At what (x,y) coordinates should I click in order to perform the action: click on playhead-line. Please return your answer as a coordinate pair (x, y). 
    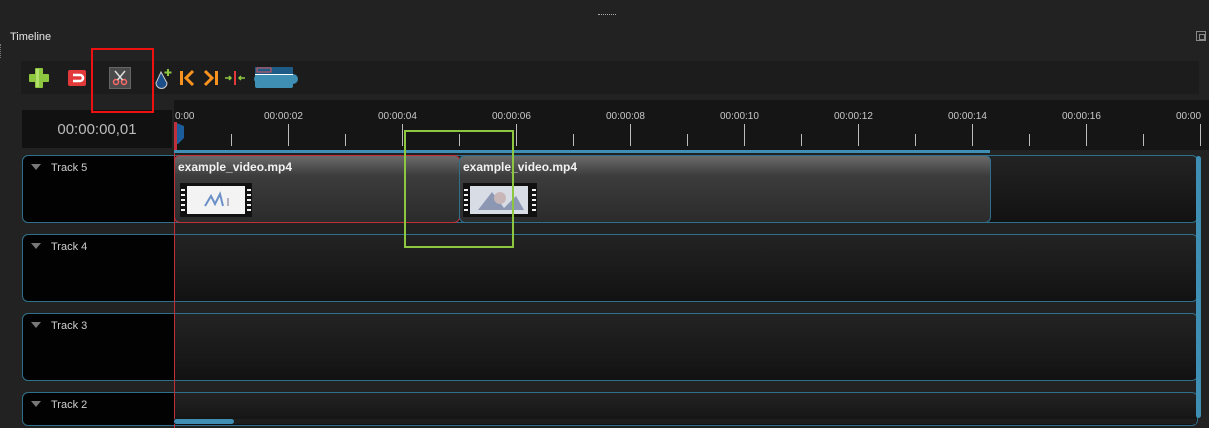
    Looking at the image, I should click on (174, 290).